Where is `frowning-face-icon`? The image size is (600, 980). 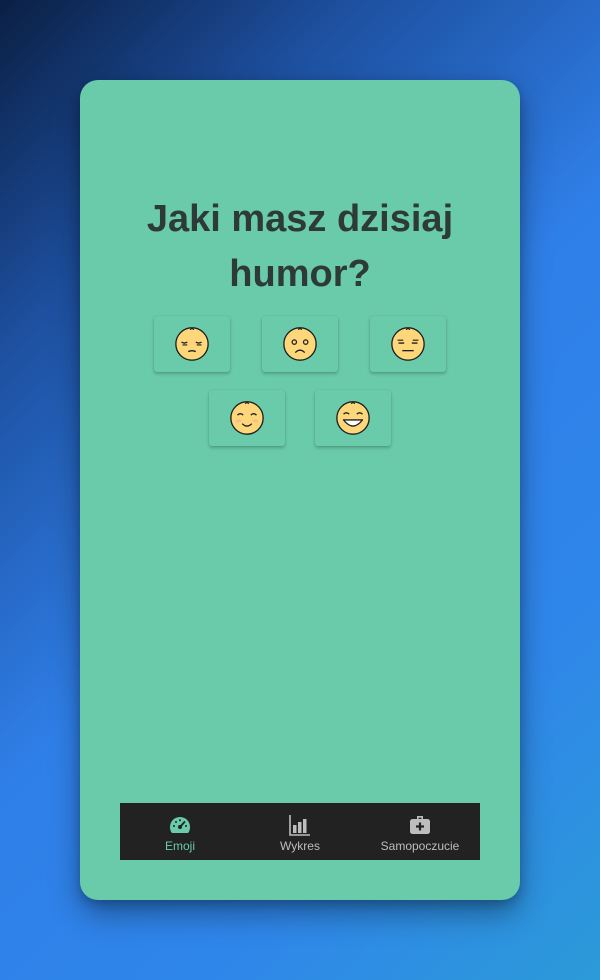 frowning-face-icon is located at coordinates (300, 344).